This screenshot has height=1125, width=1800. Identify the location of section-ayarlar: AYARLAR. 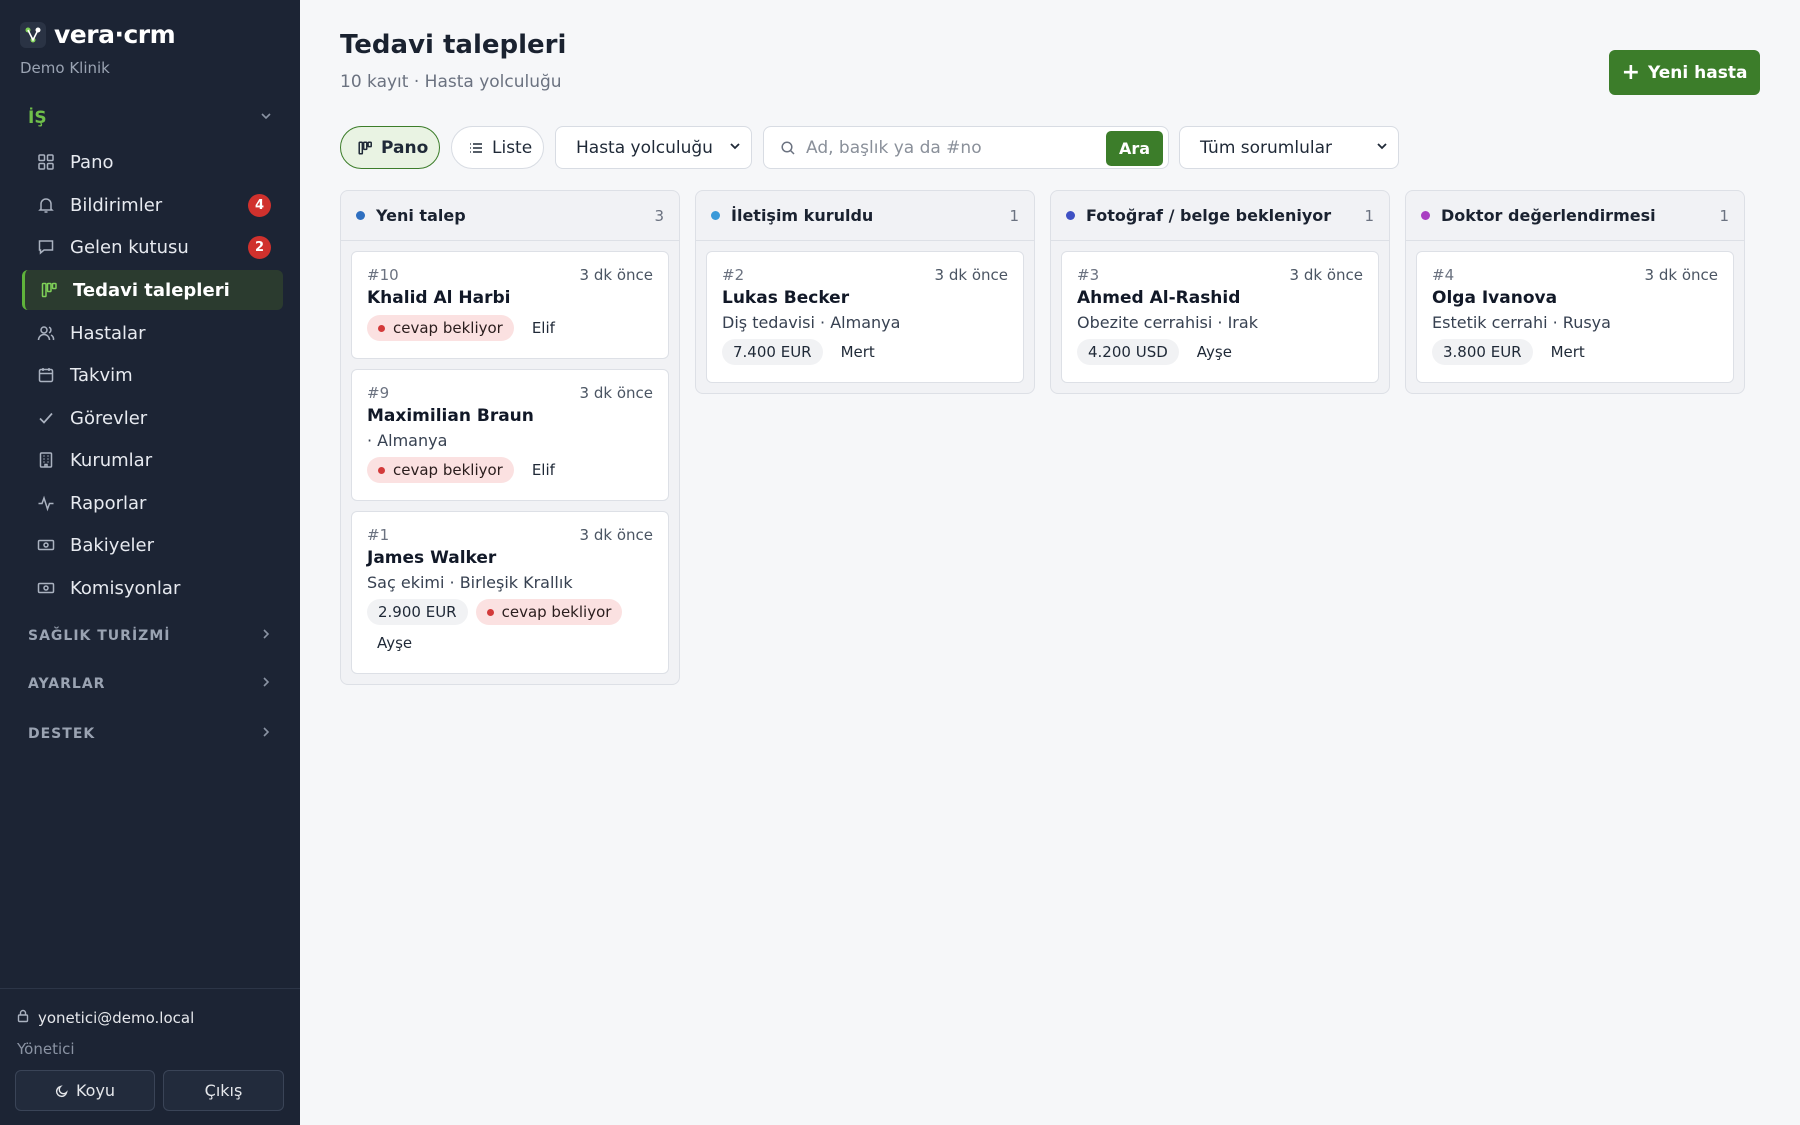
(150, 684).